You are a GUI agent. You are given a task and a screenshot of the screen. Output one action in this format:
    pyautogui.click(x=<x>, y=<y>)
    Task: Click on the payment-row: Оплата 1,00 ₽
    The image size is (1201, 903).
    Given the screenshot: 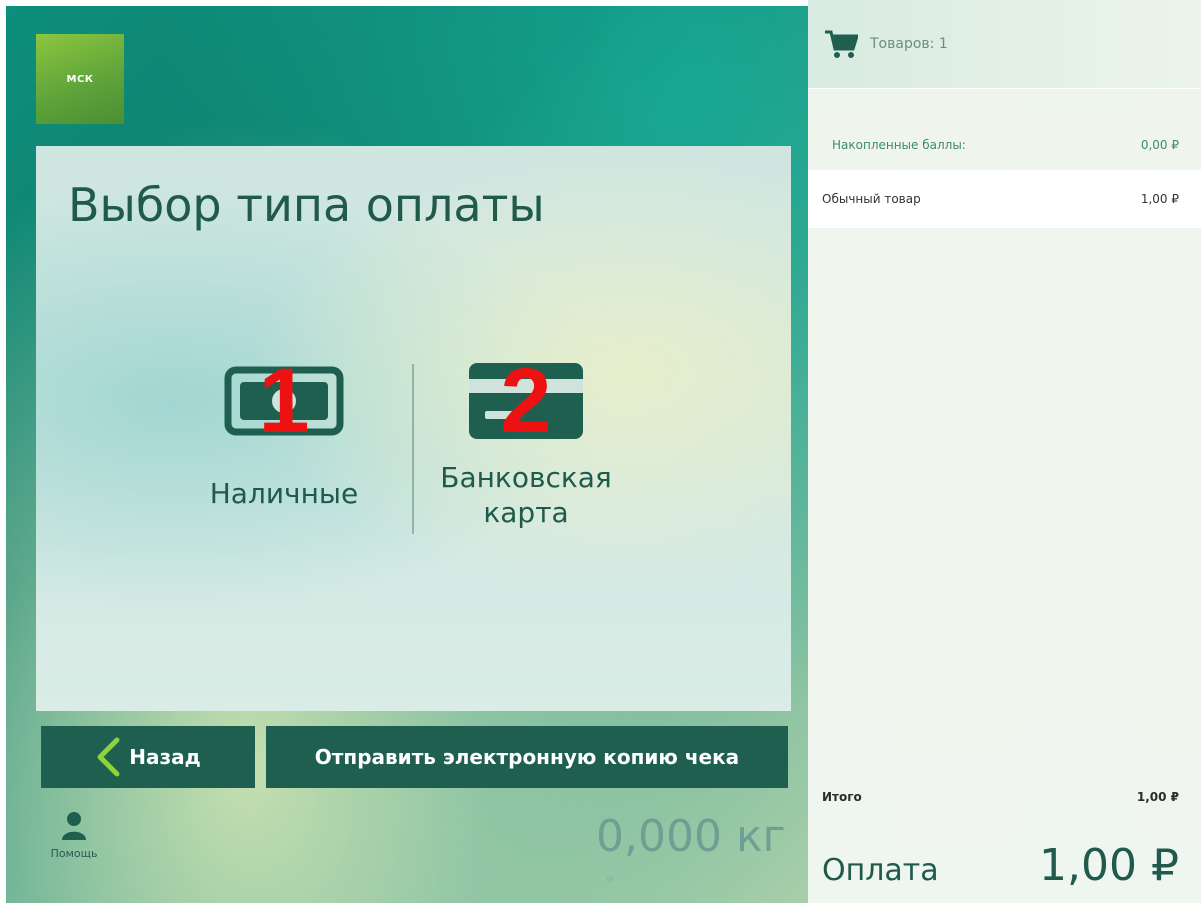 What is the action you would take?
    pyautogui.click(x=1004, y=865)
    